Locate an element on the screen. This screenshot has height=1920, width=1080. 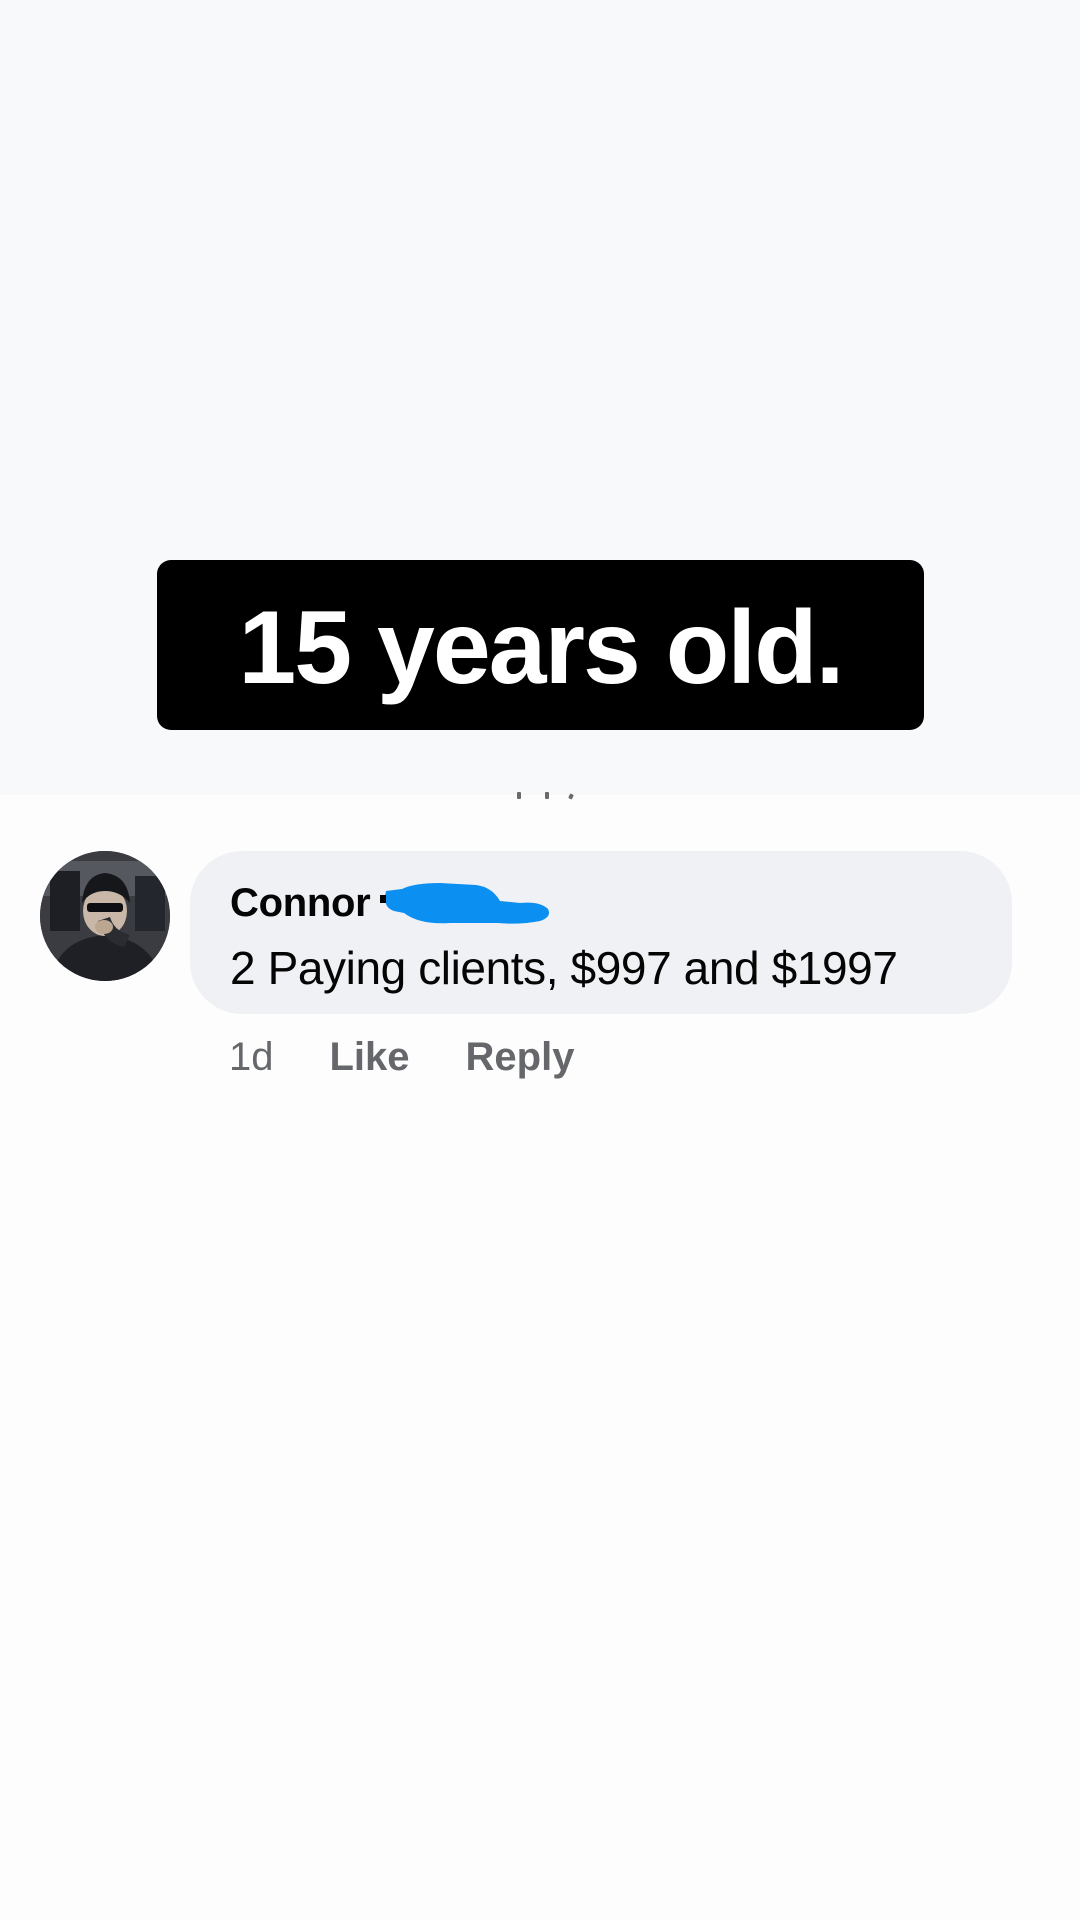
comment-actions: 1d Like Reply is located at coordinates (429, 1057).